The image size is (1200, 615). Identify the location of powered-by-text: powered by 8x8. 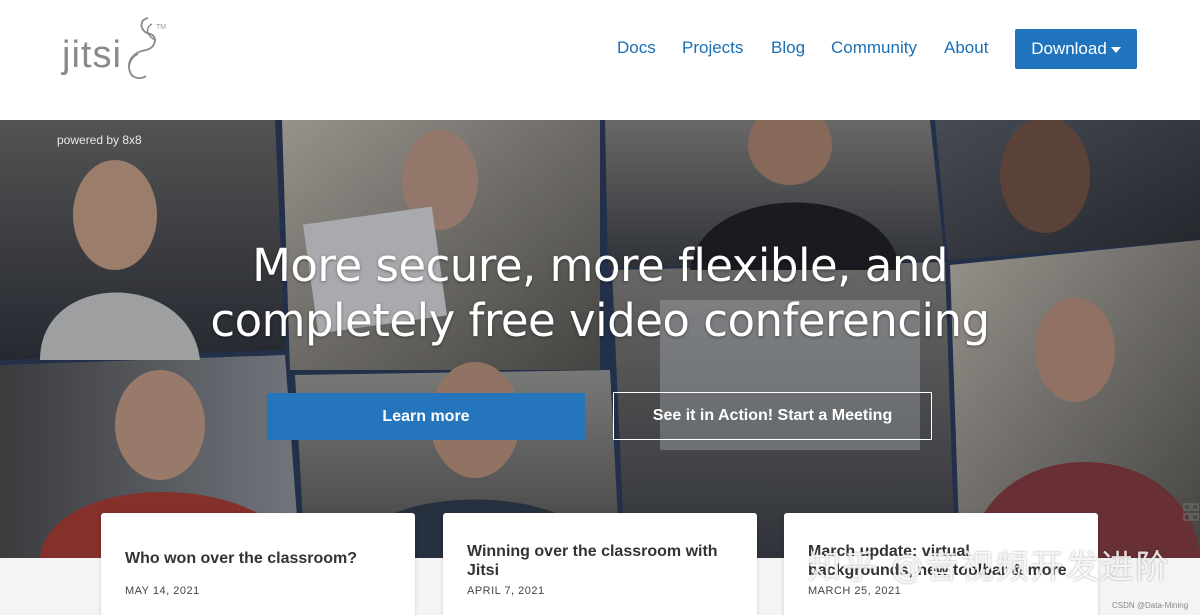
(99, 140).